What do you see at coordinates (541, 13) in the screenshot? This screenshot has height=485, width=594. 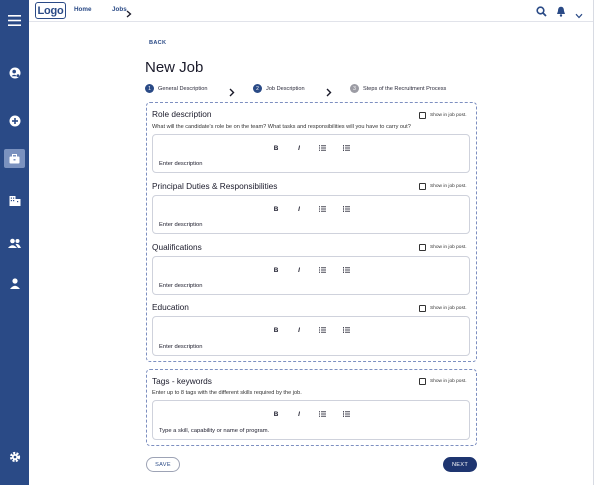 I see `search-icon` at bounding box center [541, 13].